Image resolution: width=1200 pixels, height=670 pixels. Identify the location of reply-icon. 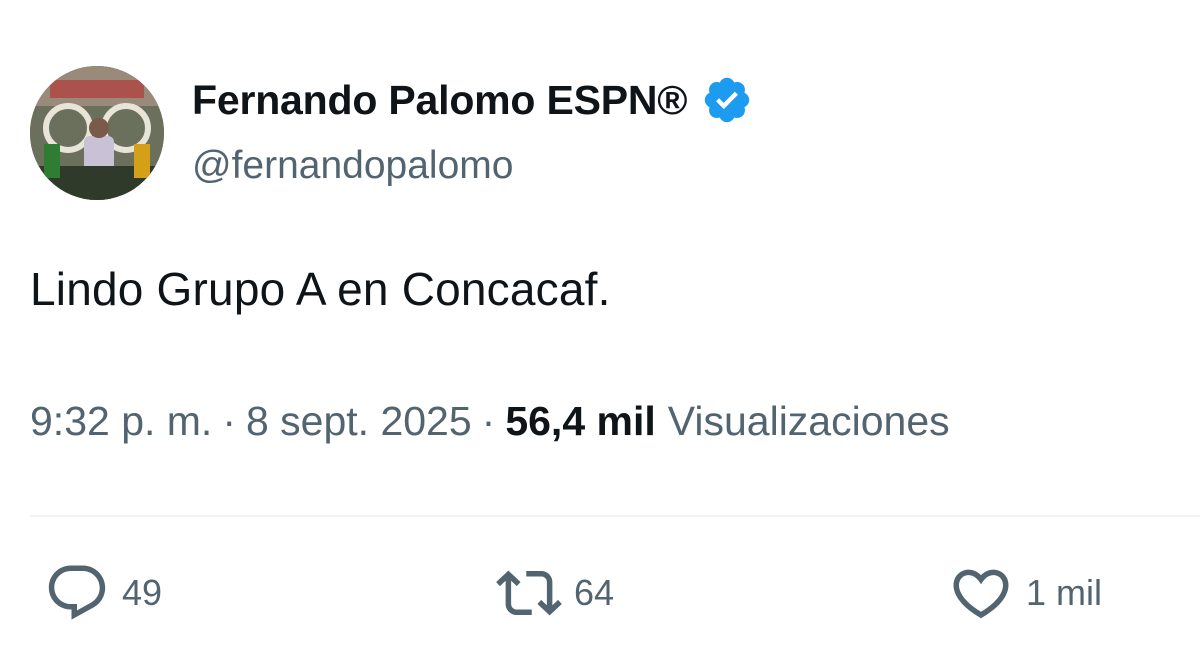
(77, 592).